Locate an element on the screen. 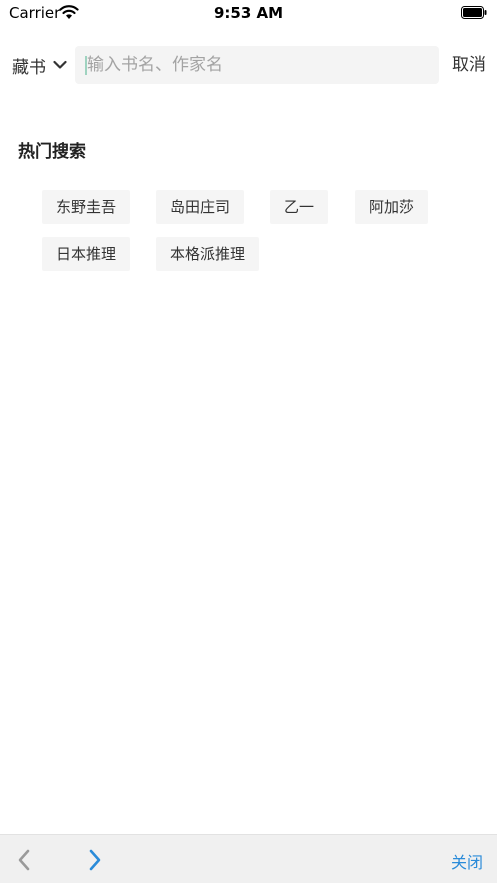 The width and height of the screenshot is (497, 883). search-bar: 藏书 取消 is located at coordinates (248, 65).